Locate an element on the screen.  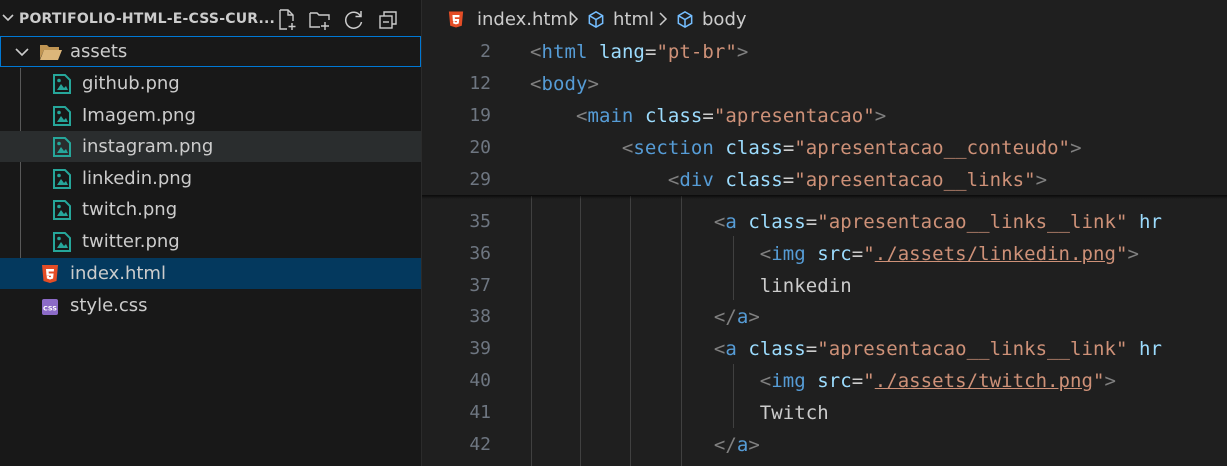
code-line: 40 <img src="./assets/twitch.png"> is located at coordinates (824, 381).